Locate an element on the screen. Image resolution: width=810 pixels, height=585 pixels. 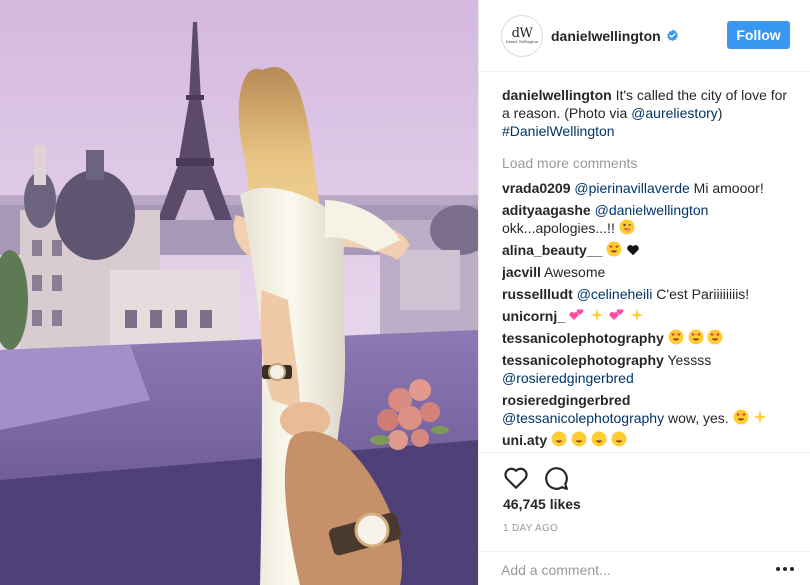
comment: uni.aty is located at coordinates (648, 440).